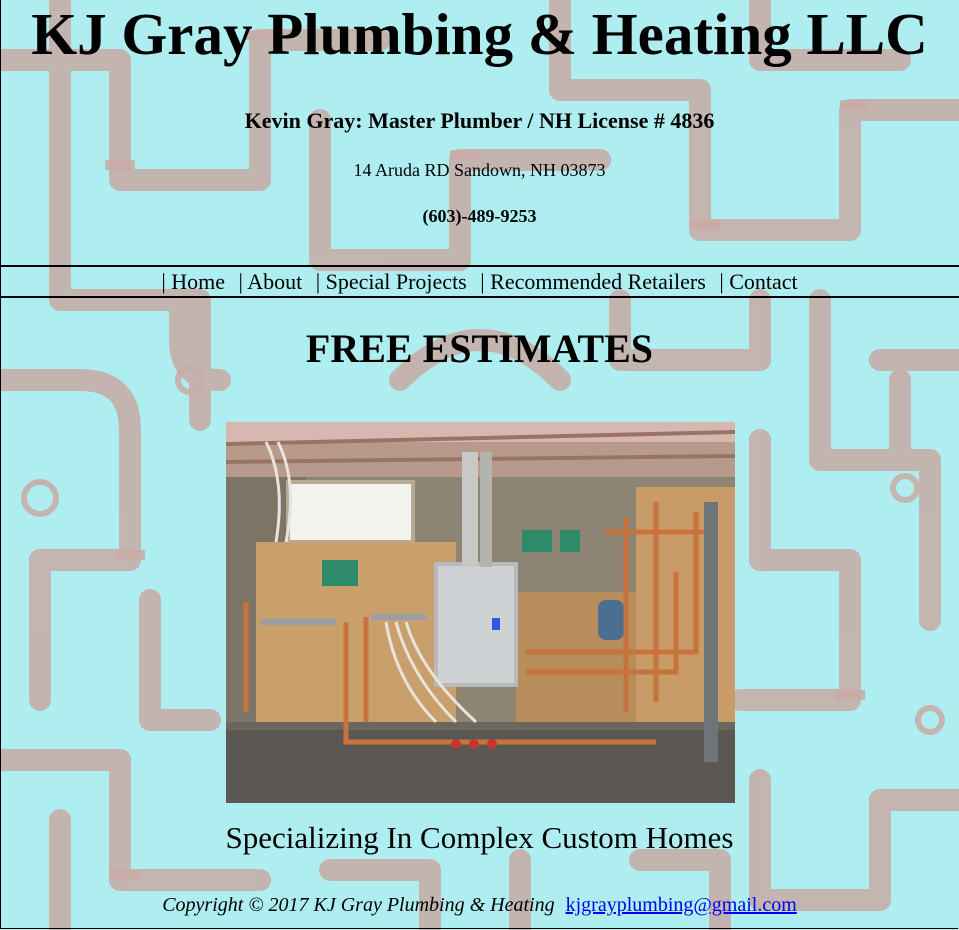 The image size is (959, 930). What do you see at coordinates (479, 170) in the screenshot?
I see `address-text: 14 Aruda RD Sandown, NH 03873` at bounding box center [479, 170].